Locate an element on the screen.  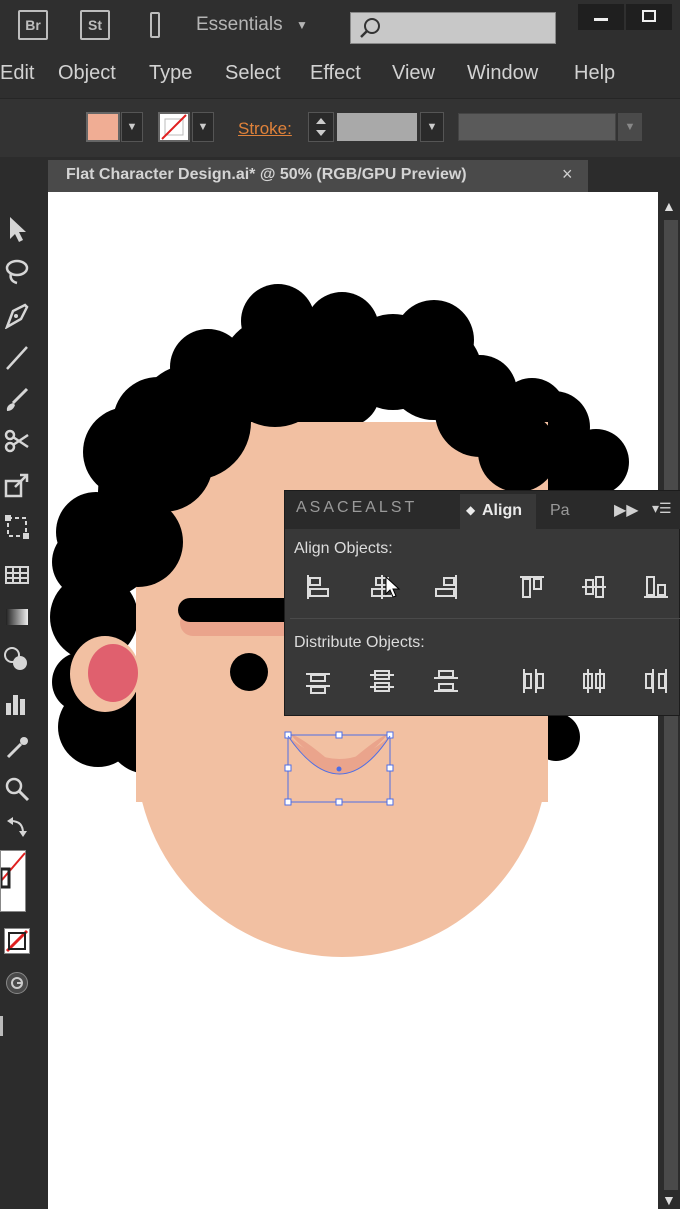
distribute-left-icon is located at coordinates (533, 681).